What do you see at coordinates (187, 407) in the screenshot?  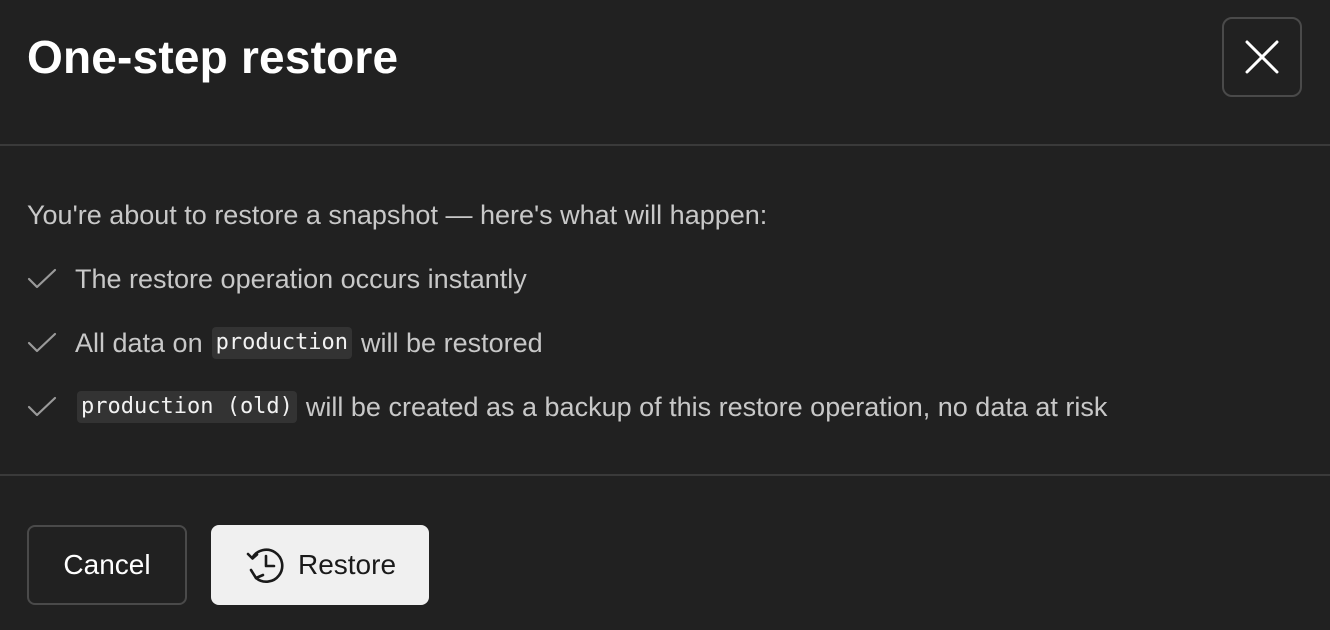 I see `backup-branch-code: production (old)` at bounding box center [187, 407].